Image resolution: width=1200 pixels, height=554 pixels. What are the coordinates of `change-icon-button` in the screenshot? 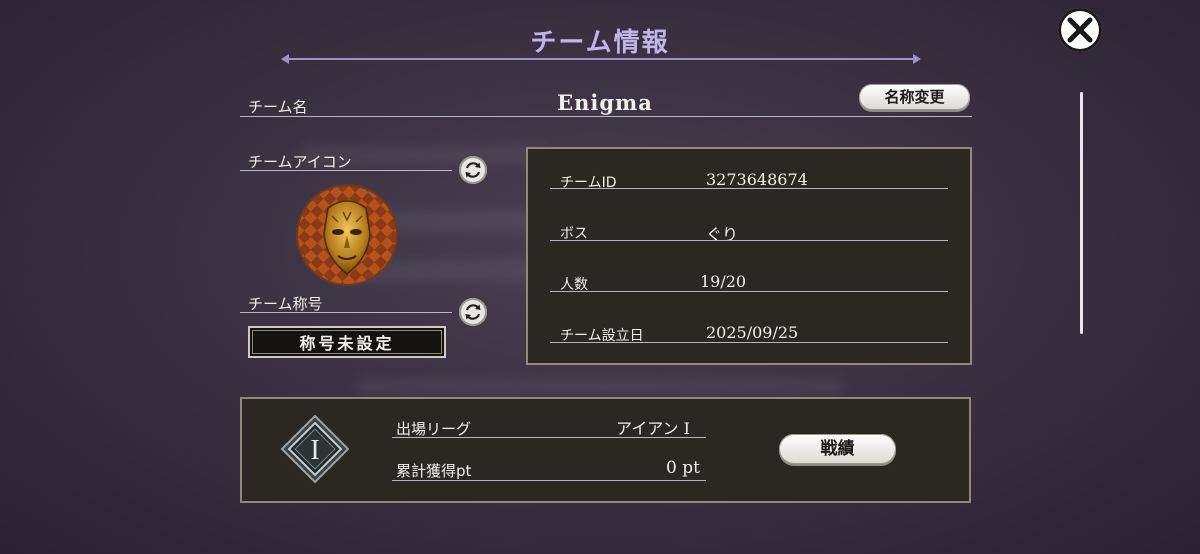 It's located at (473, 170).